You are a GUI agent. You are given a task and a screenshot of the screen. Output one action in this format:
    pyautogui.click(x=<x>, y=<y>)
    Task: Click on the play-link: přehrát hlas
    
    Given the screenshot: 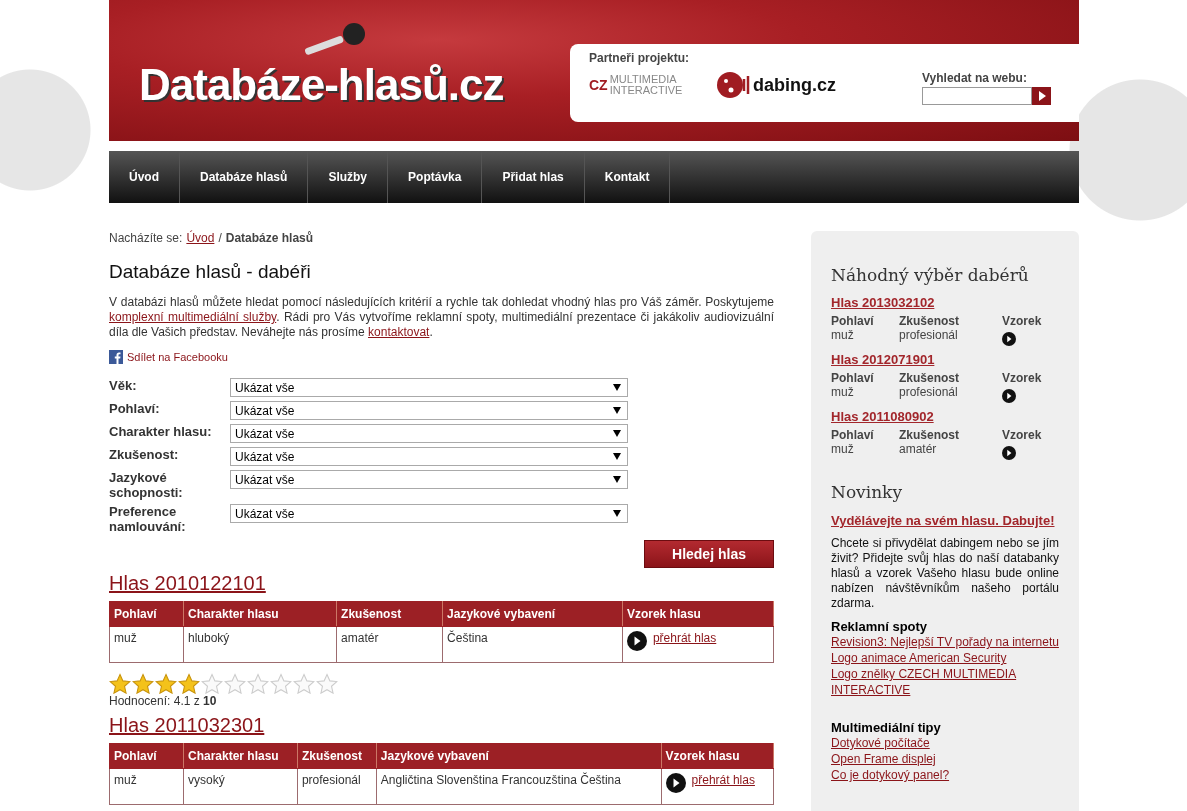 What is the action you would take?
    pyautogui.click(x=684, y=638)
    